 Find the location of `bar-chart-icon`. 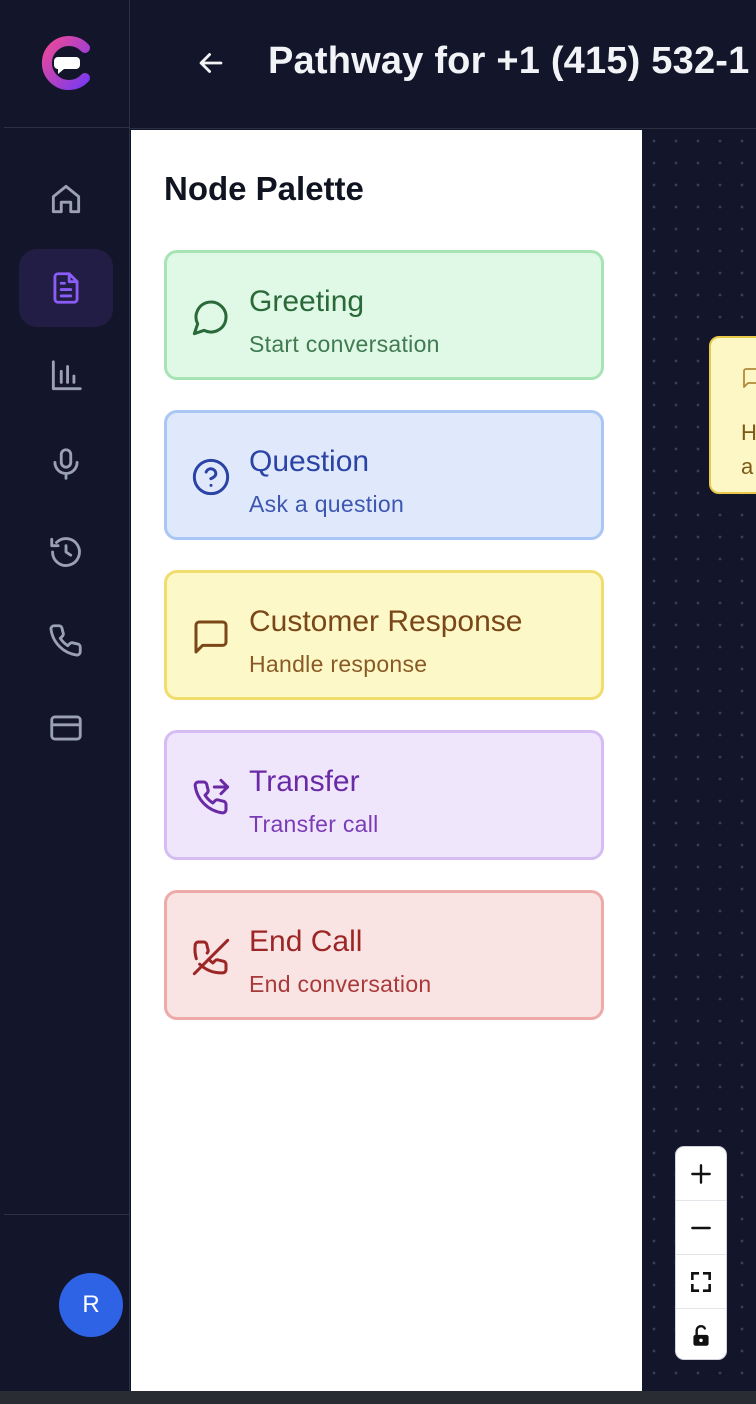

bar-chart-icon is located at coordinates (66, 375).